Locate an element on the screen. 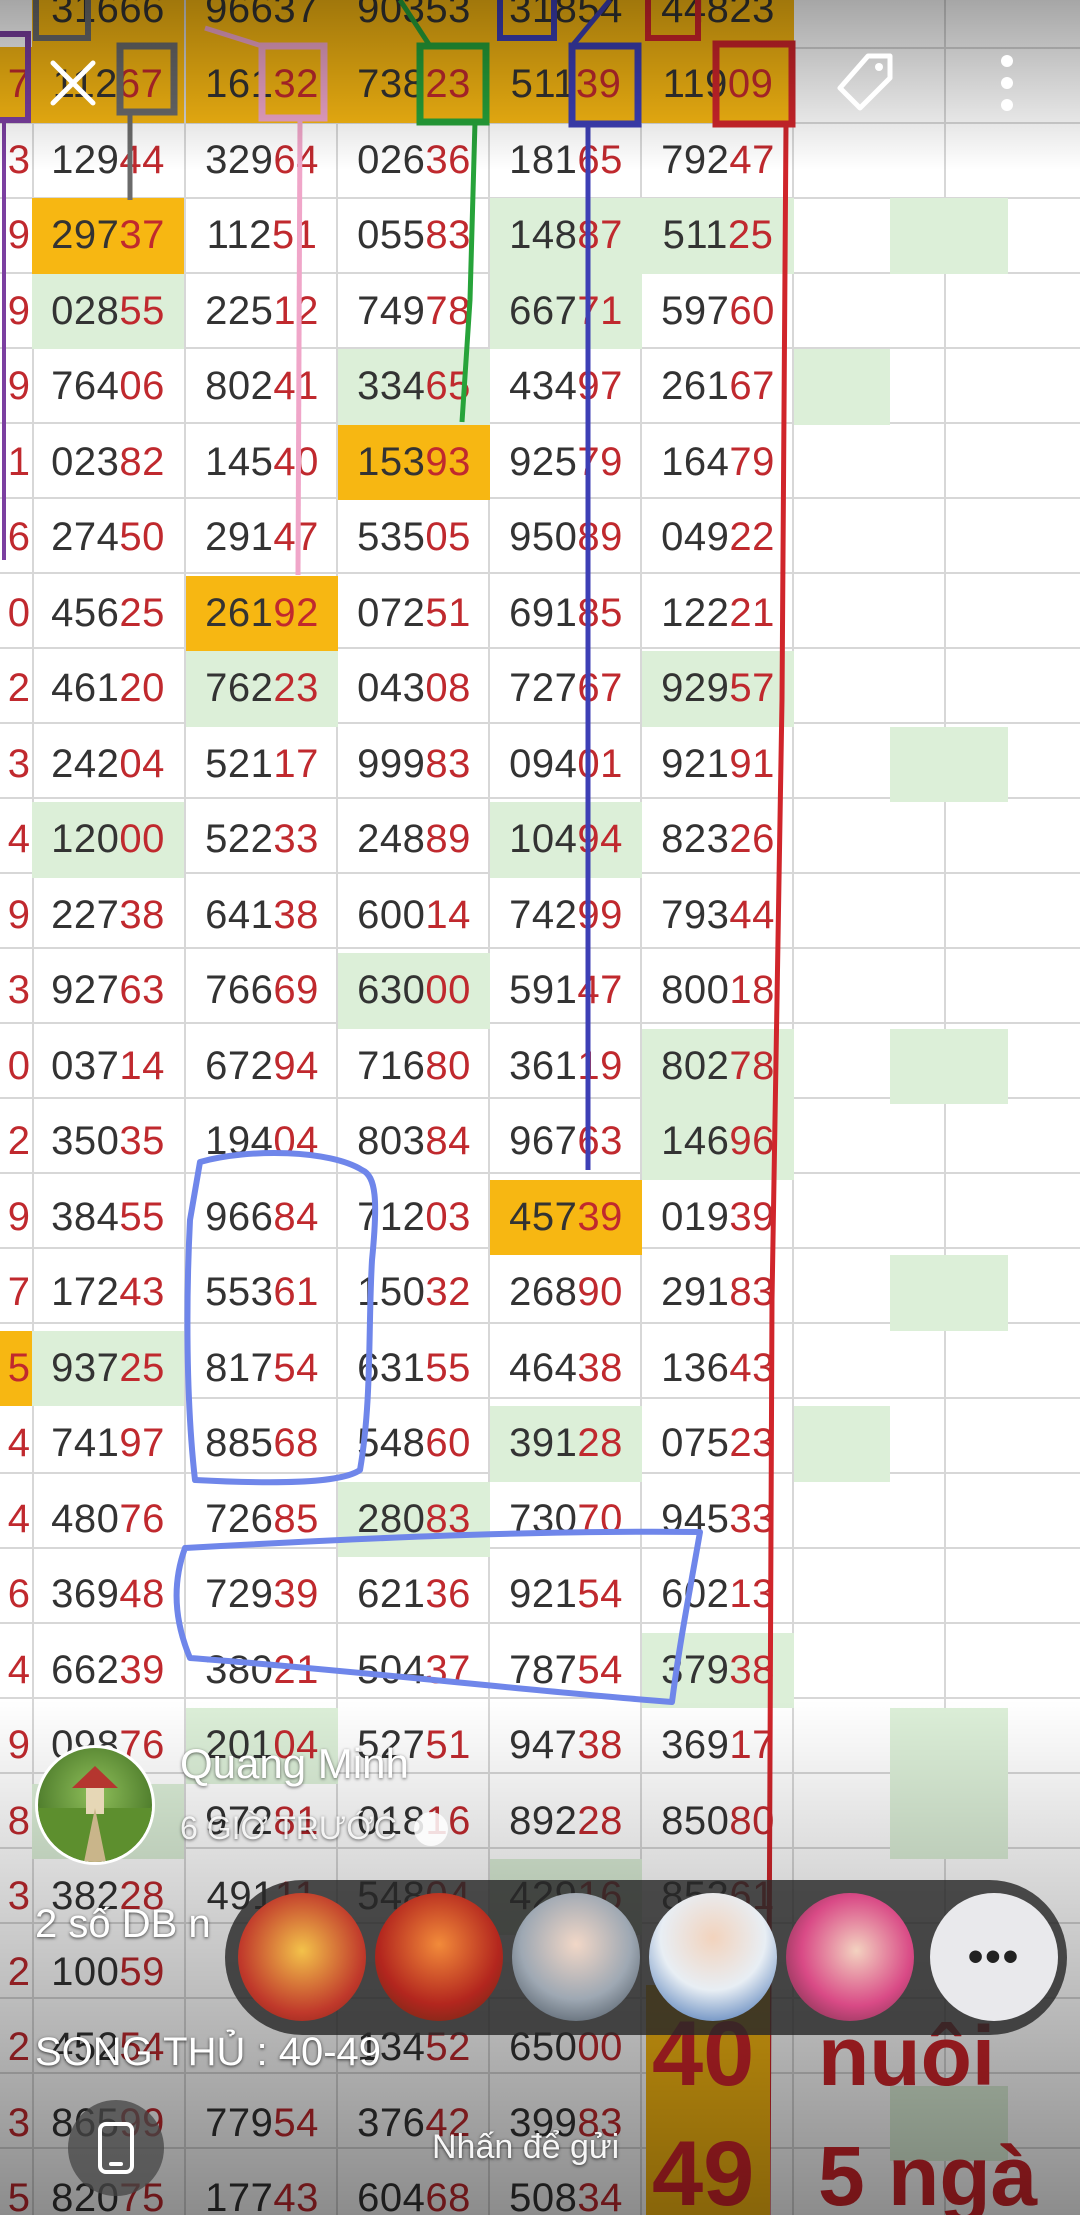 The image size is (1080, 2215). tag-icon is located at coordinates (865, 82).